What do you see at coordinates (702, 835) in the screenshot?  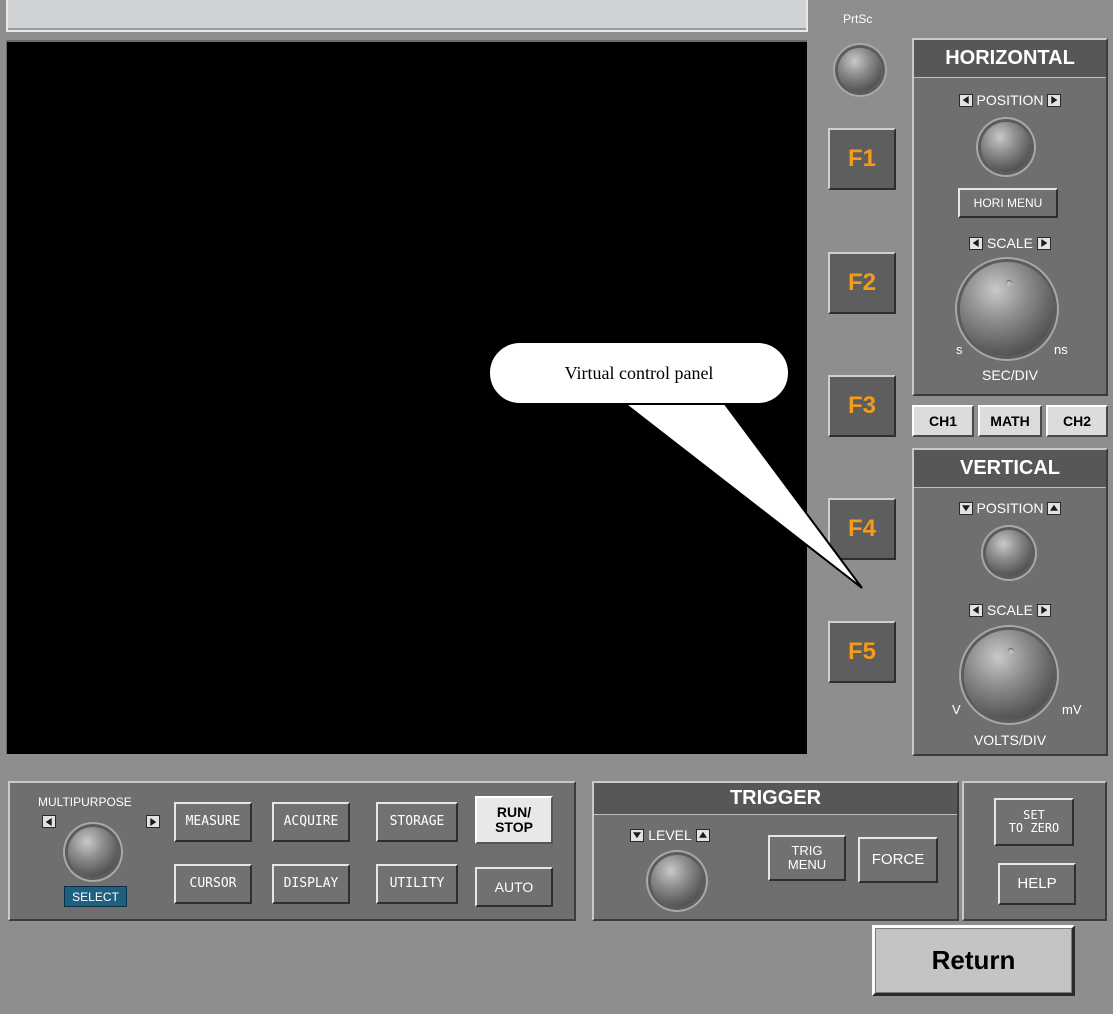 I see `level-up-arrow-icon` at bounding box center [702, 835].